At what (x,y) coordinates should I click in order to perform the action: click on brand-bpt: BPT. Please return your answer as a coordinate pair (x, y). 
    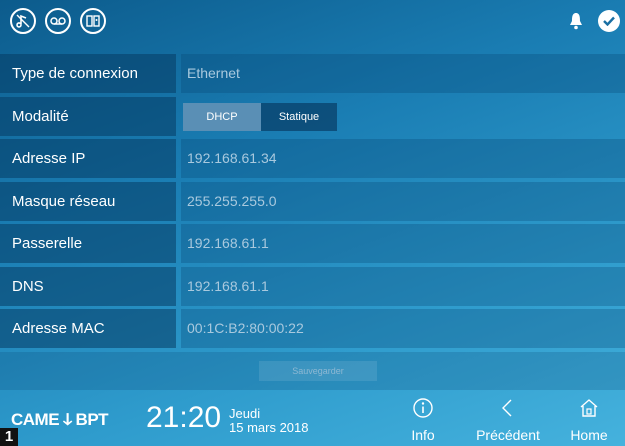
    Looking at the image, I should click on (92, 419).